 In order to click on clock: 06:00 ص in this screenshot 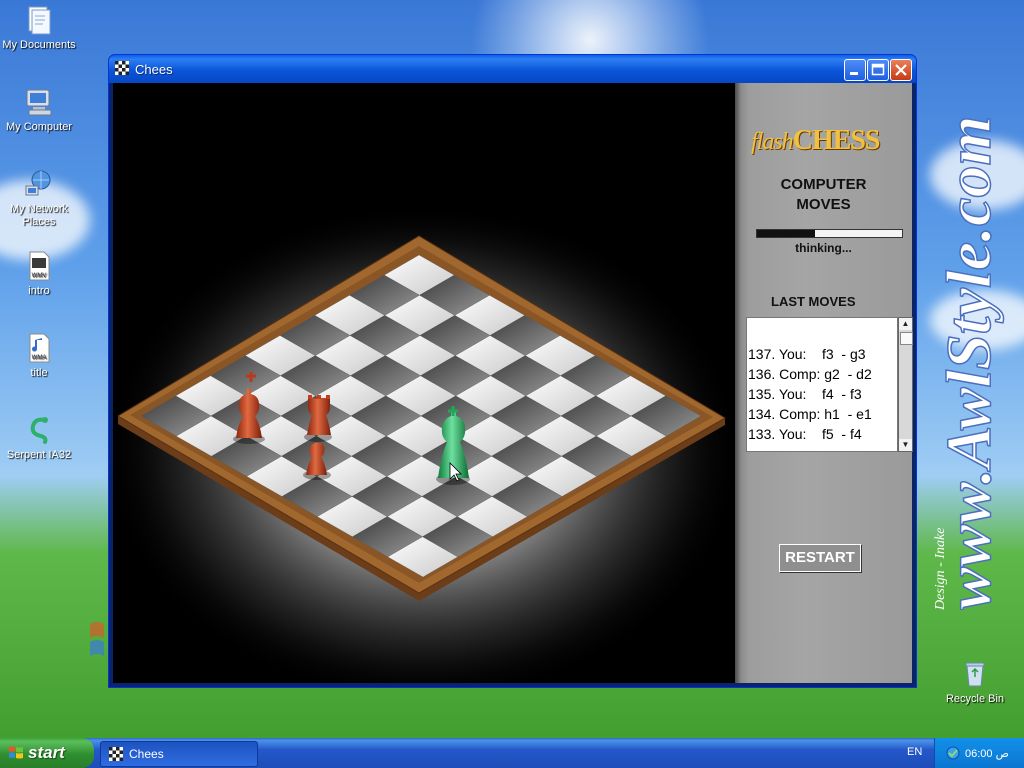, I will do `click(987, 753)`.